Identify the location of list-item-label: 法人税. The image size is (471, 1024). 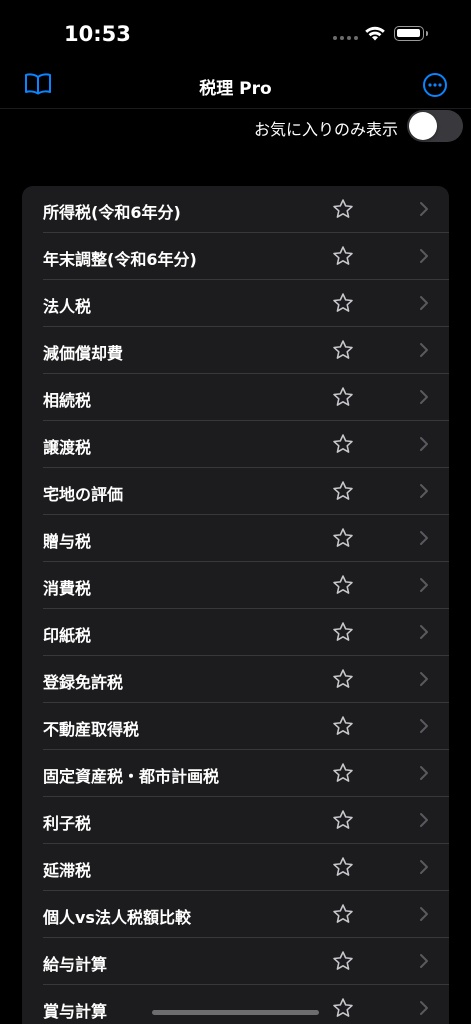
(67, 306).